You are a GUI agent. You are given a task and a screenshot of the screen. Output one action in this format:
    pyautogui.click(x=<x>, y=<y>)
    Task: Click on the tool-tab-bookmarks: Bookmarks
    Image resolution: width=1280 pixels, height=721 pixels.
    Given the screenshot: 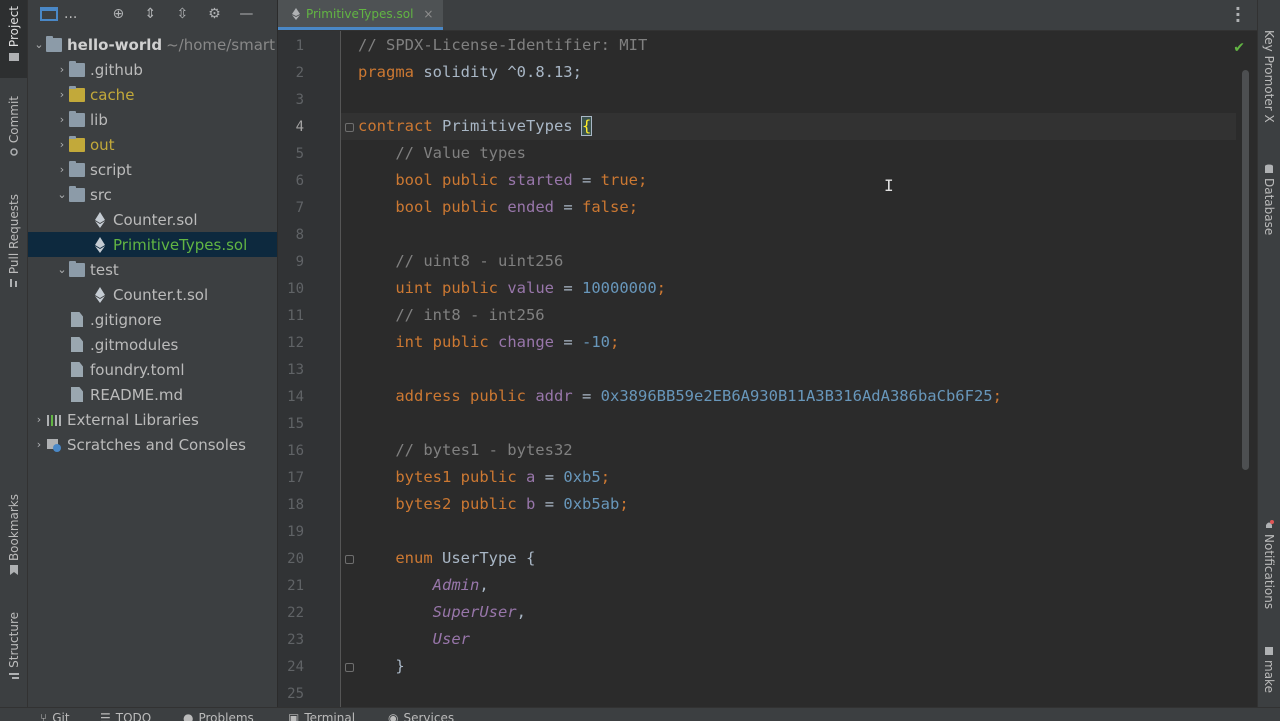 What is the action you would take?
    pyautogui.click(x=13, y=542)
    